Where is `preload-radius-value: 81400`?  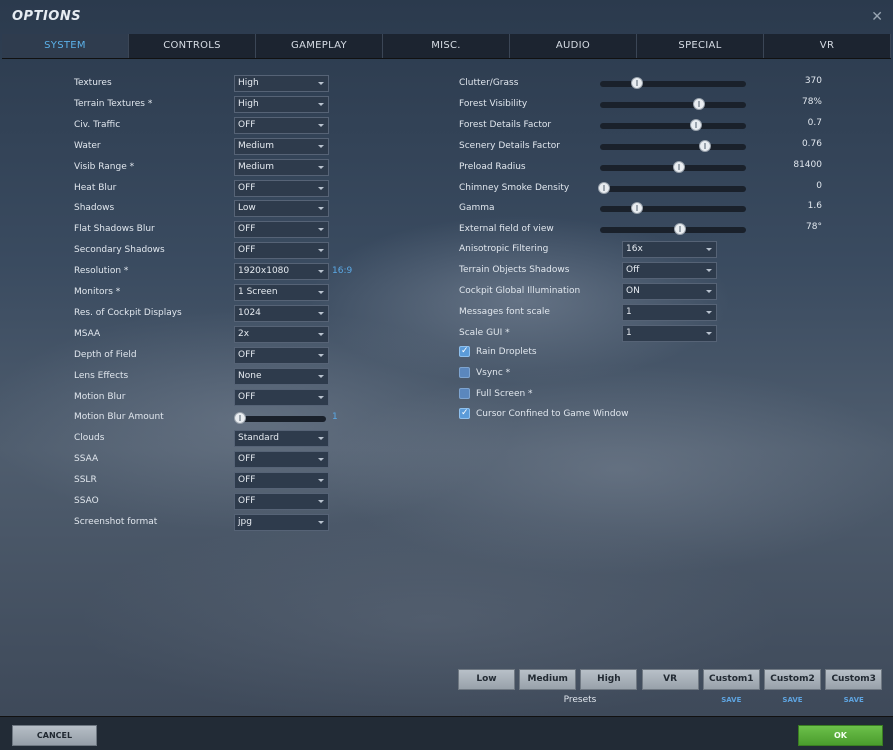 preload-radius-value: 81400 is located at coordinates (807, 164).